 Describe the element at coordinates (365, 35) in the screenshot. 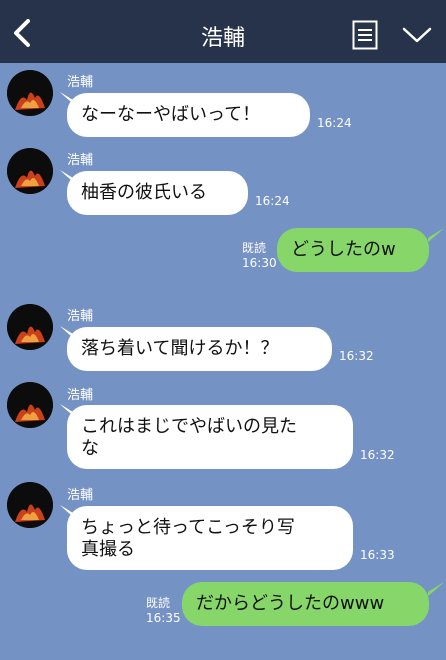

I see `notes-icon` at that location.